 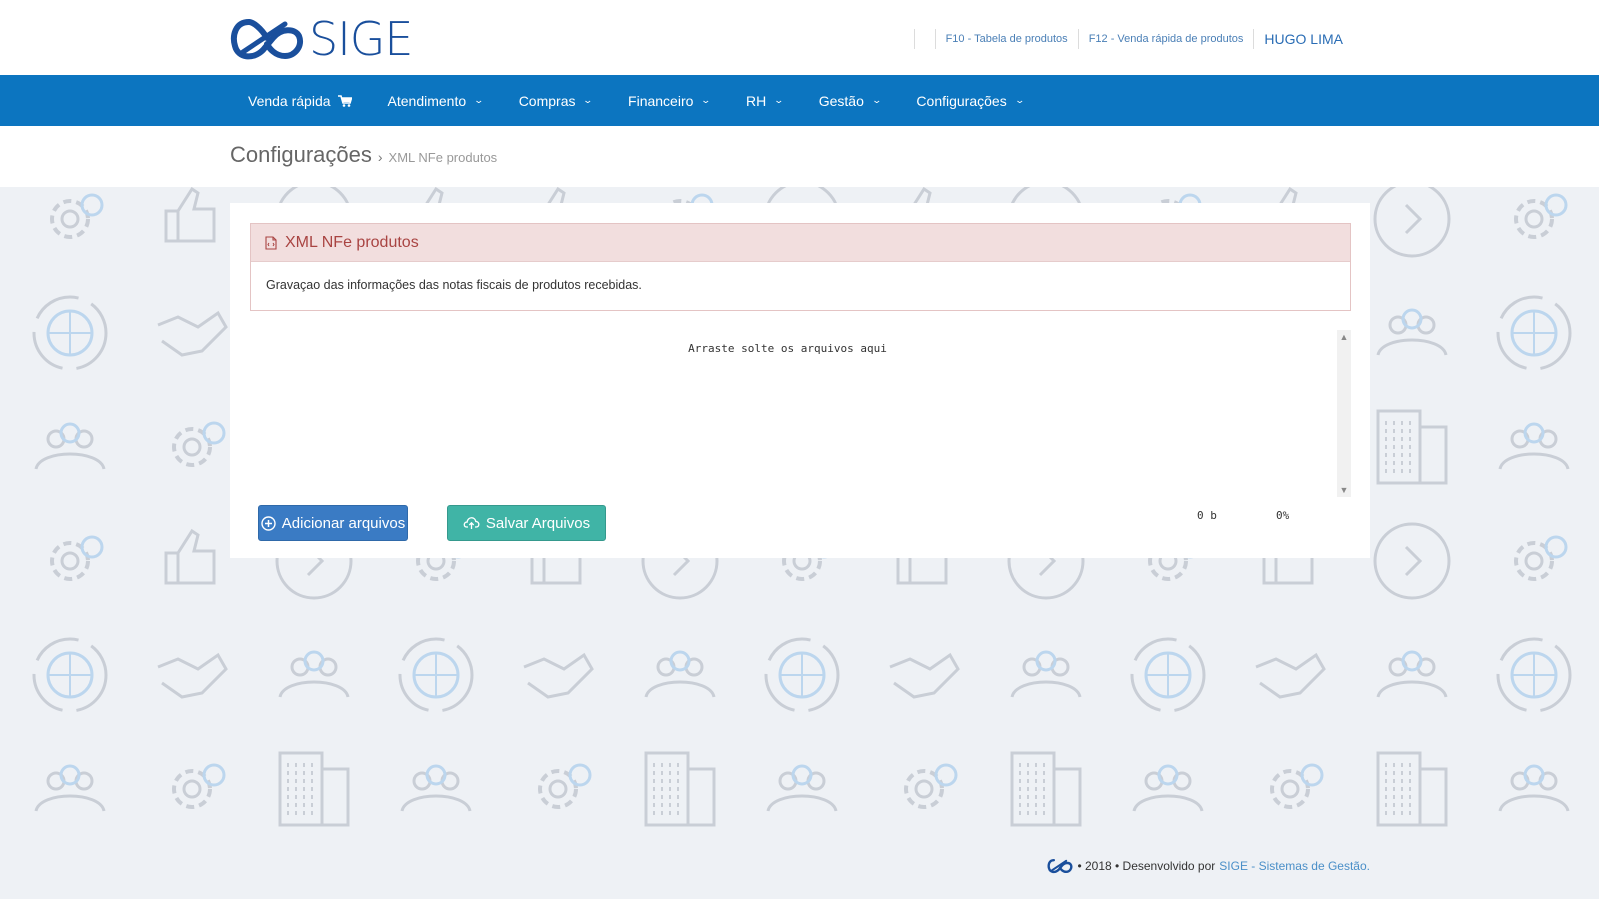 I want to click on nav-item-rh: RH ⌄, so click(x=764, y=100).